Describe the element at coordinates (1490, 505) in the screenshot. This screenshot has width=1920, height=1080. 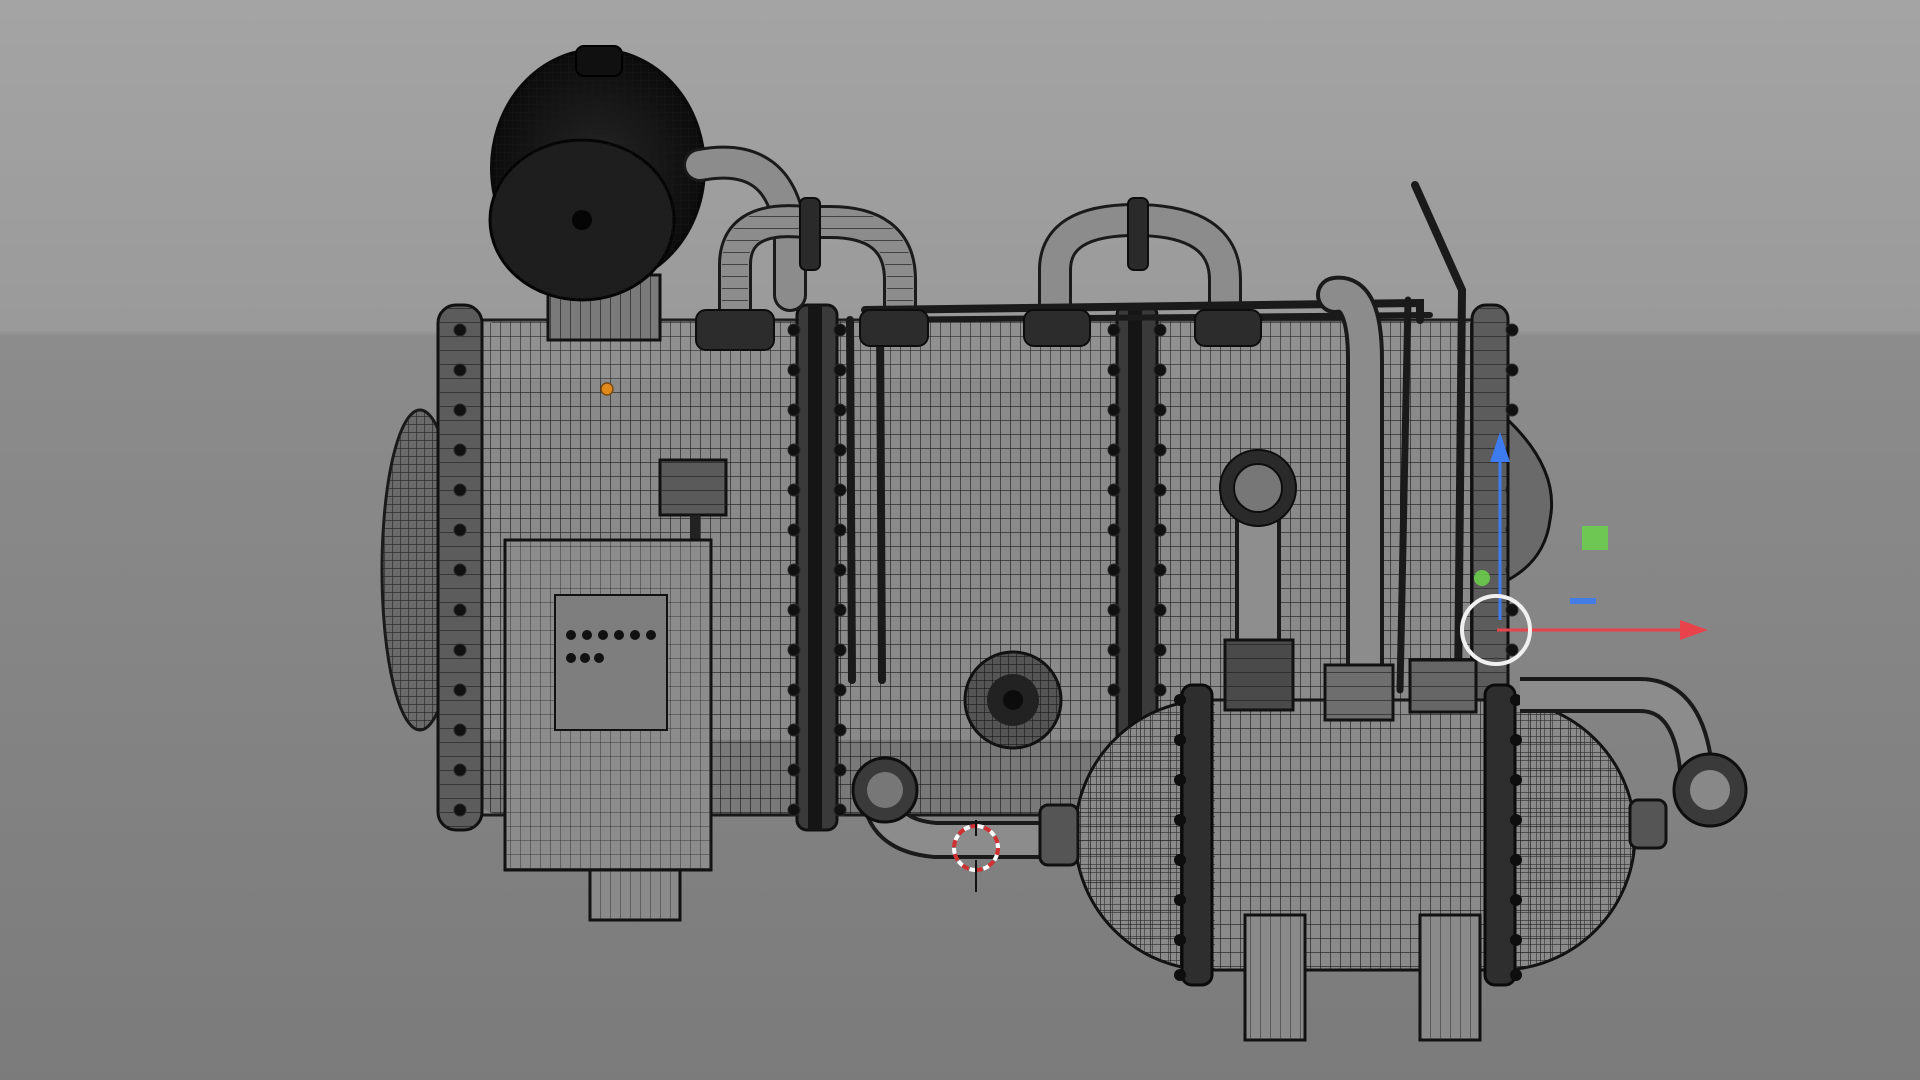
I see `main-vessel-flange-right` at that location.